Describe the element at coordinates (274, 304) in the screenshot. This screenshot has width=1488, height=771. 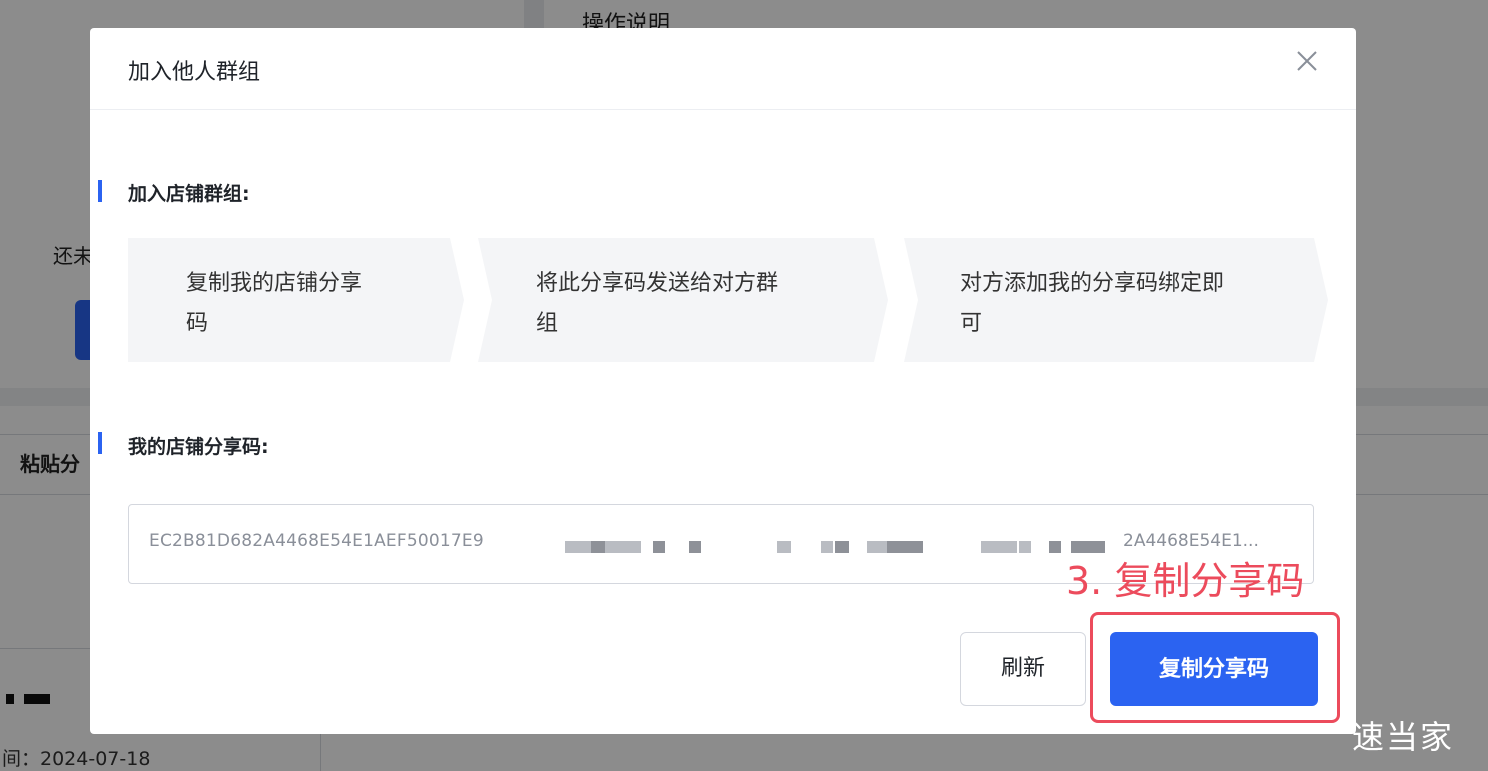
I see `step-1-text: 复制我的店铺分享 码` at that location.